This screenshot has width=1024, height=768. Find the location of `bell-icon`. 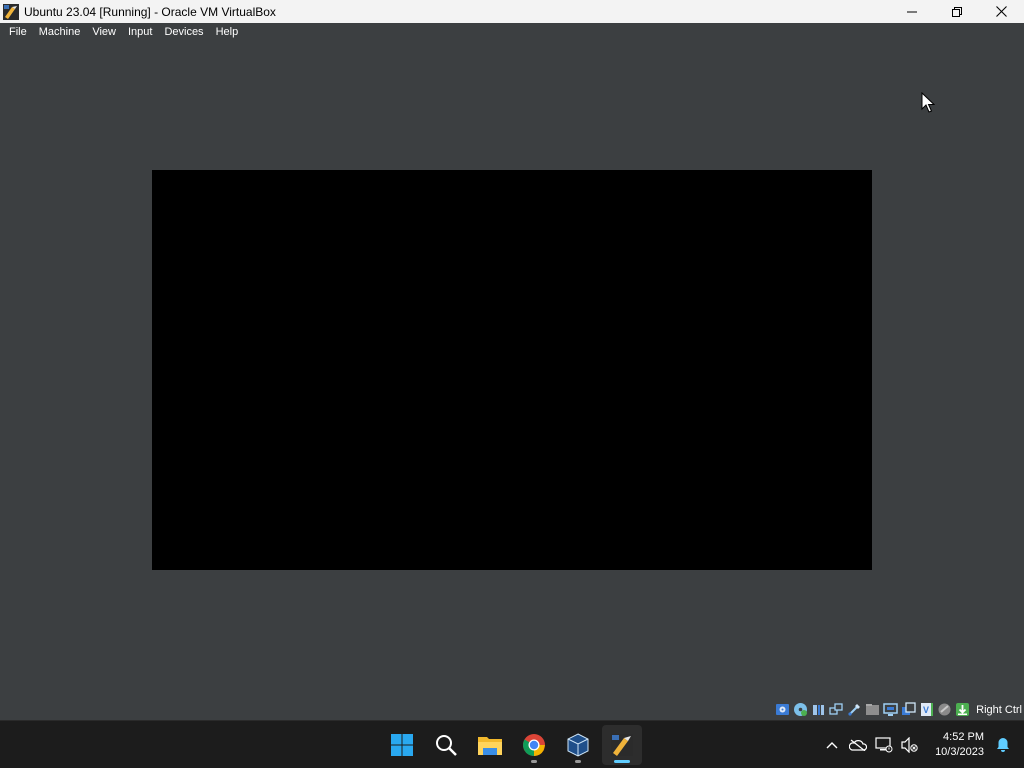

bell-icon is located at coordinates (1003, 744).